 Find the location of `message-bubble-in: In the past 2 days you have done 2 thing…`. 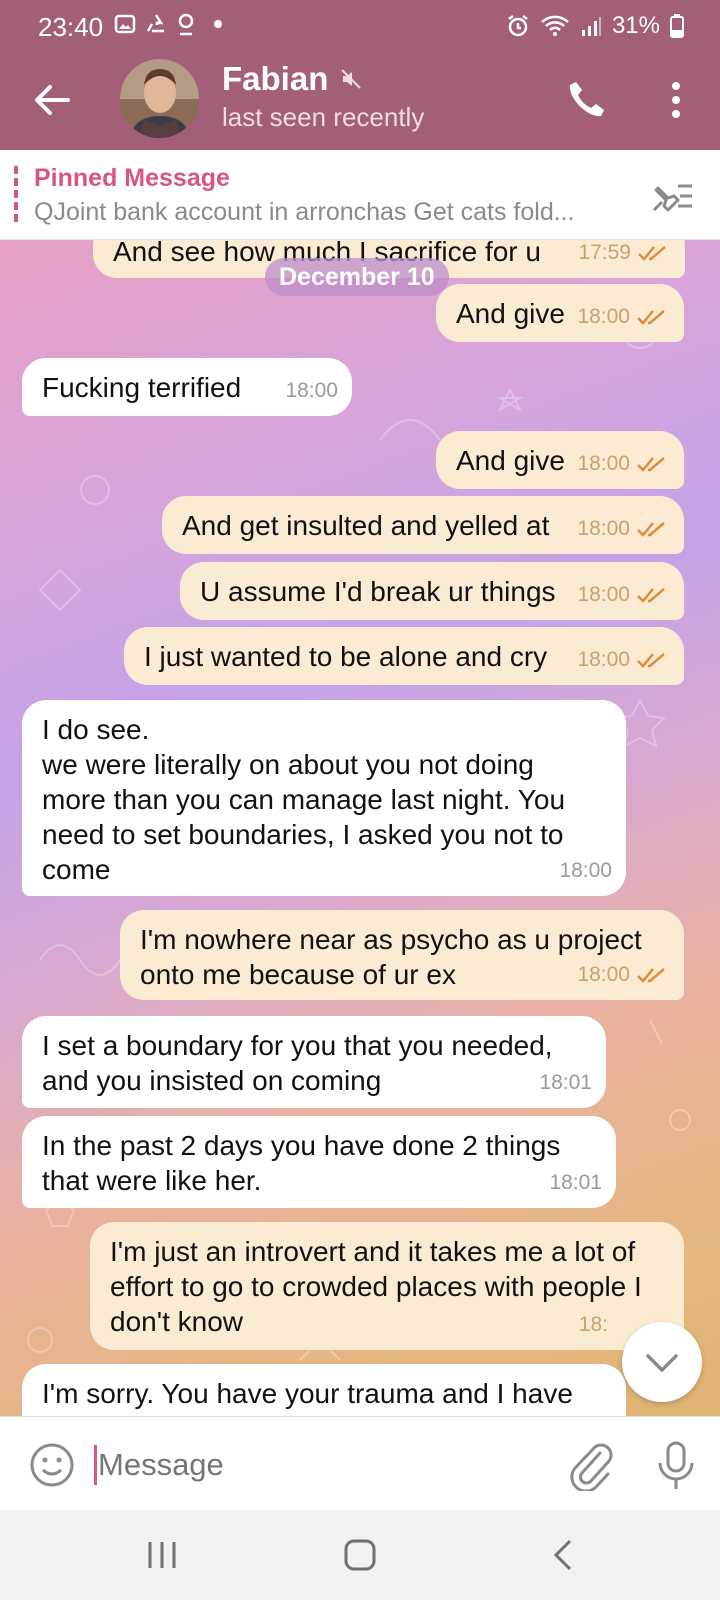

message-bubble-in: In the past 2 days you have done 2 thing… is located at coordinates (319, 1162).